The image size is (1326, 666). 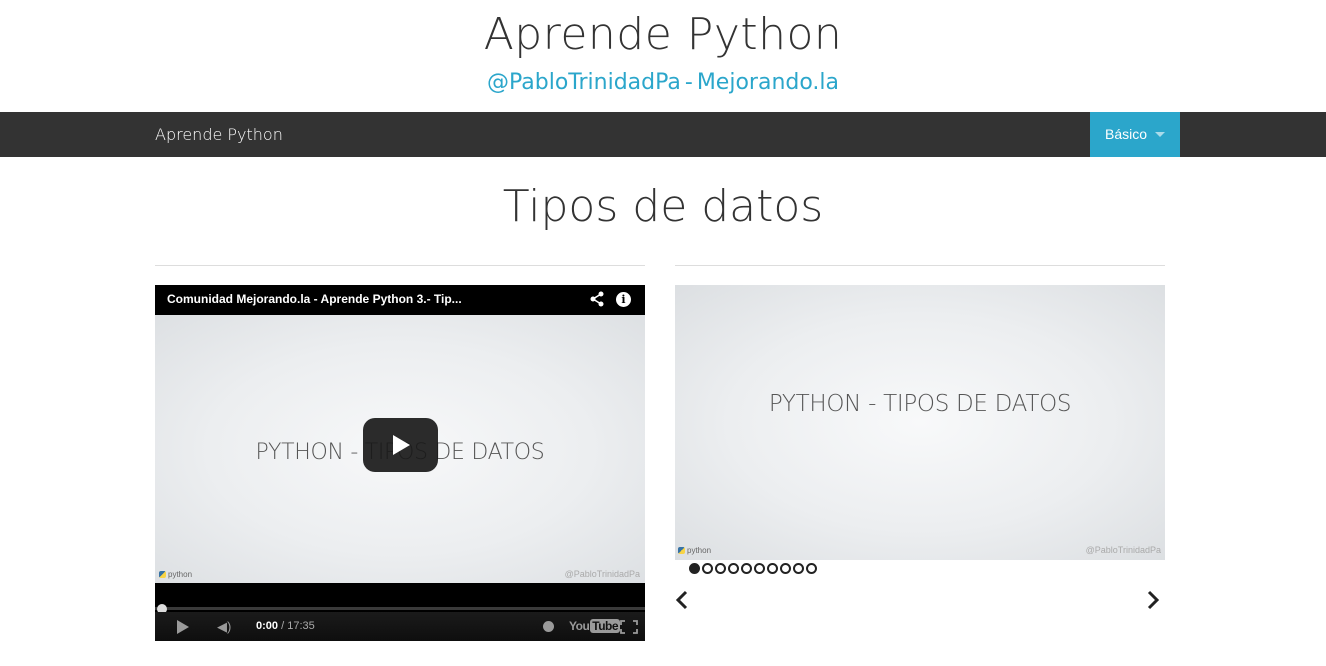 What do you see at coordinates (602, 574) in the screenshot?
I see `video-handle: @PabloTrinidadPa` at bounding box center [602, 574].